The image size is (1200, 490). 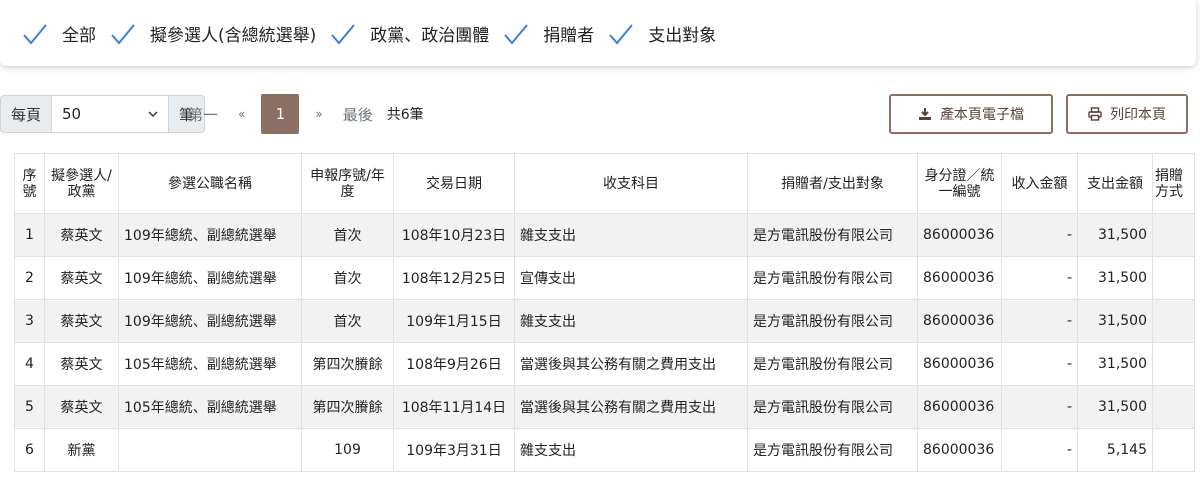 I want to click on cell-date: 109年1月15日, so click(x=454, y=321).